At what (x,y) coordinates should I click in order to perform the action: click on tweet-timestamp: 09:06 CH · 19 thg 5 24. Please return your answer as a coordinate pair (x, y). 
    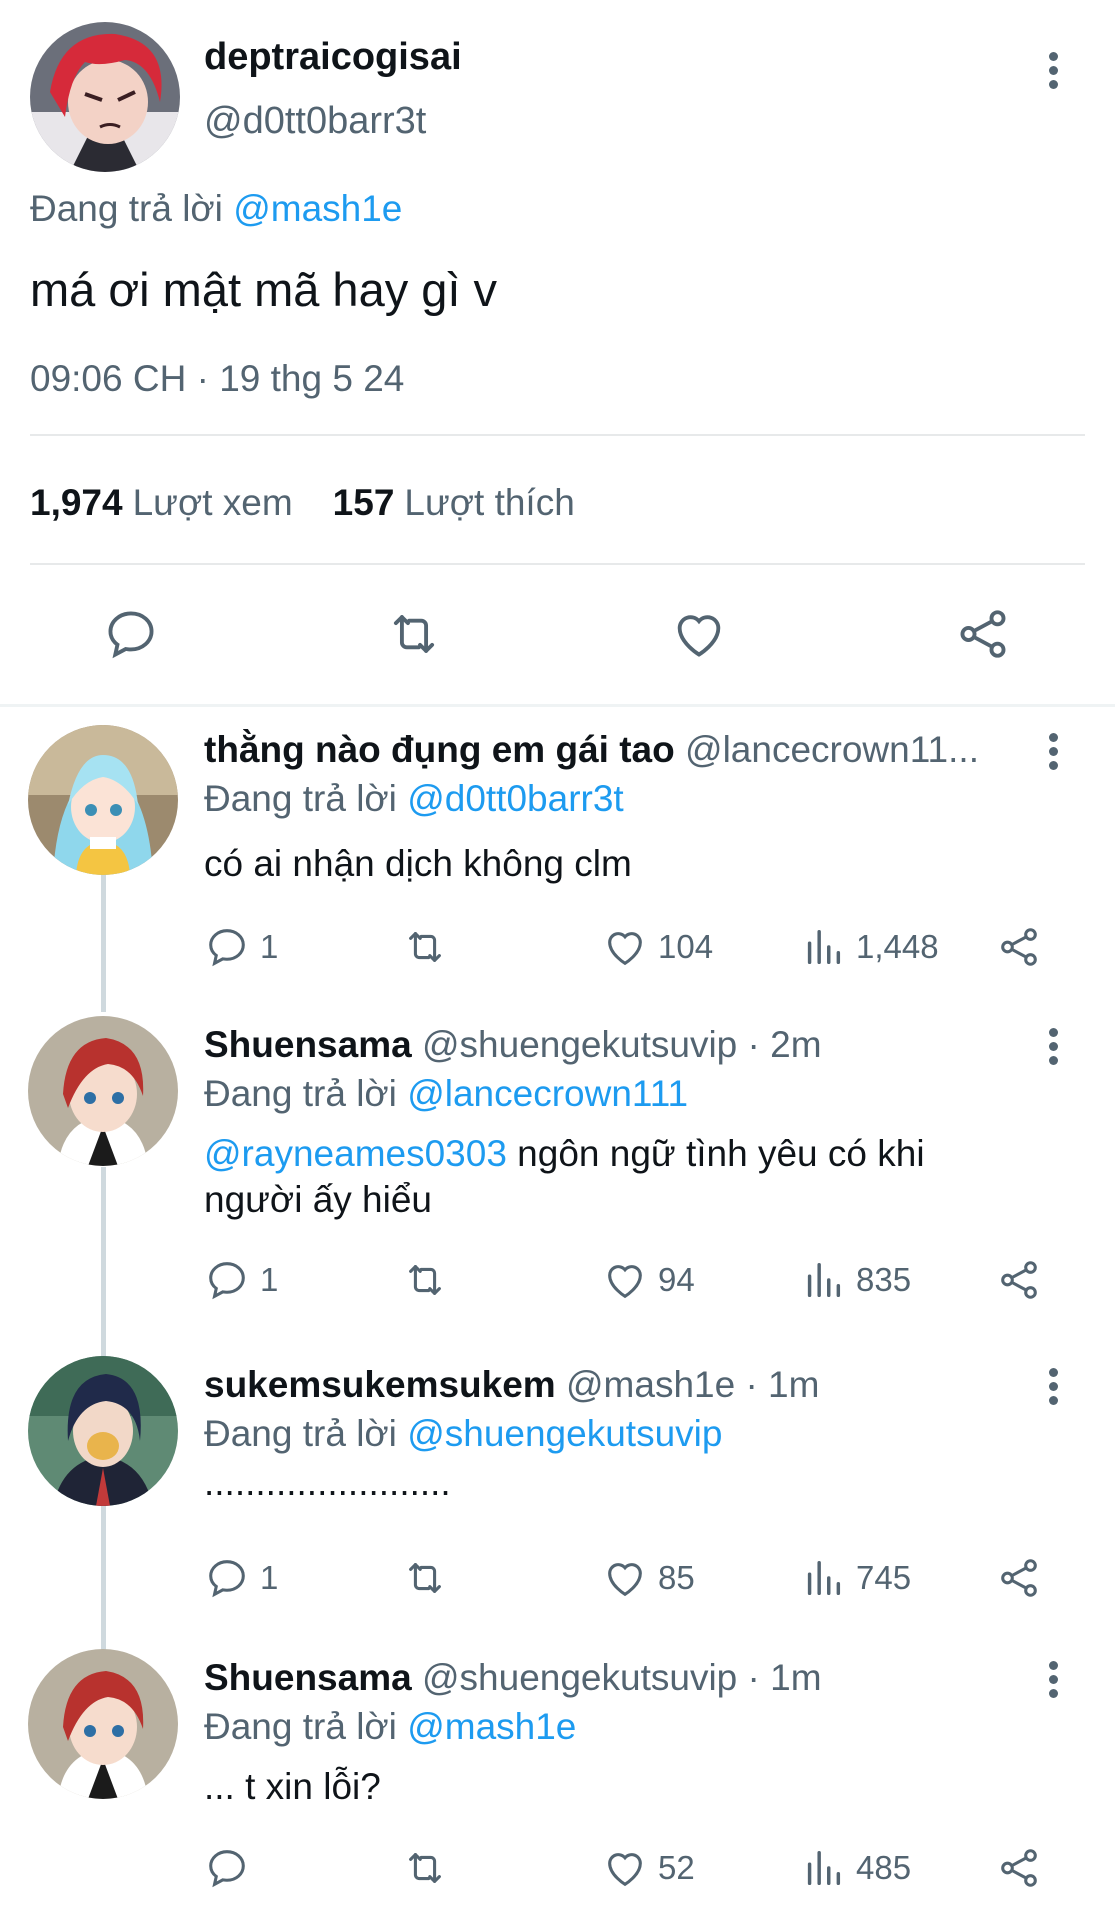
    Looking at the image, I should click on (217, 379).